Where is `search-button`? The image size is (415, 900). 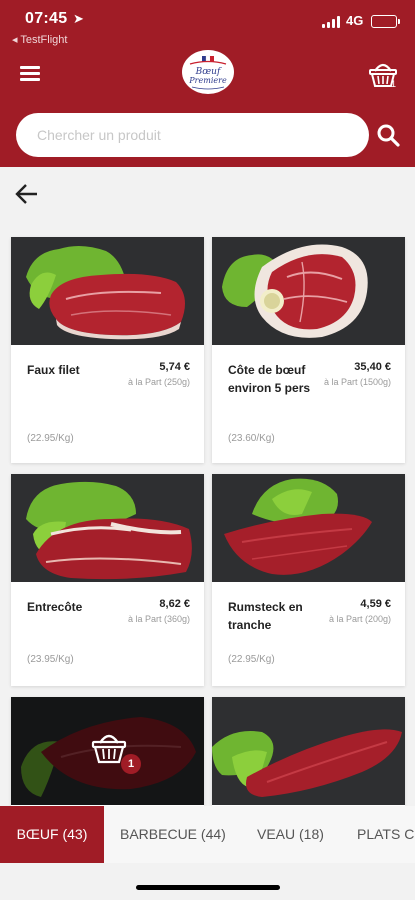
search-button is located at coordinates (388, 135).